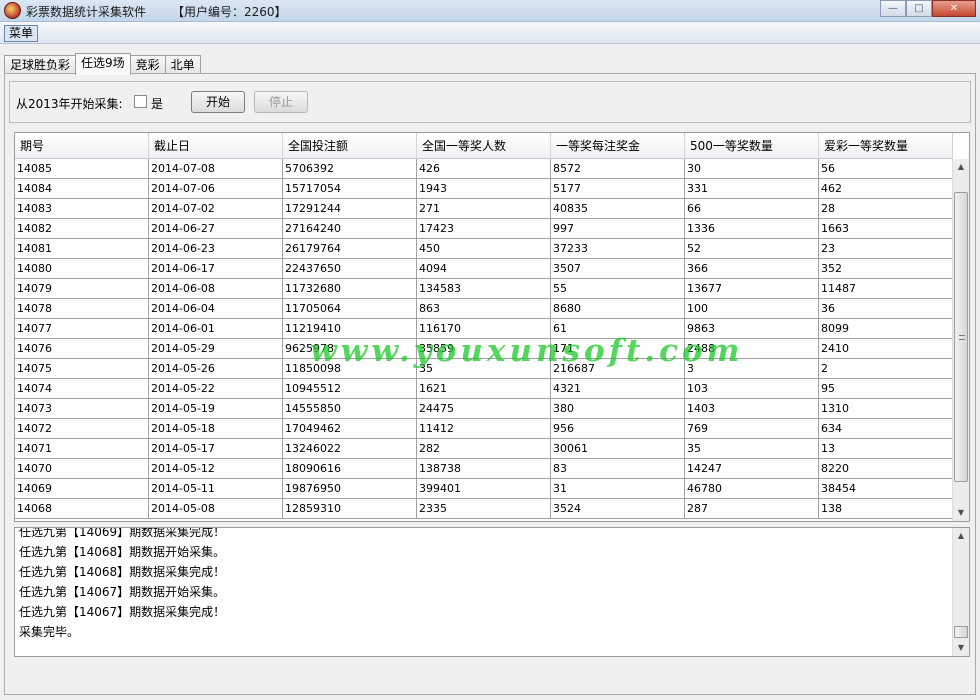 The height and width of the screenshot is (700, 980). I want to click on table-cell: 138738, so click(484, 468).